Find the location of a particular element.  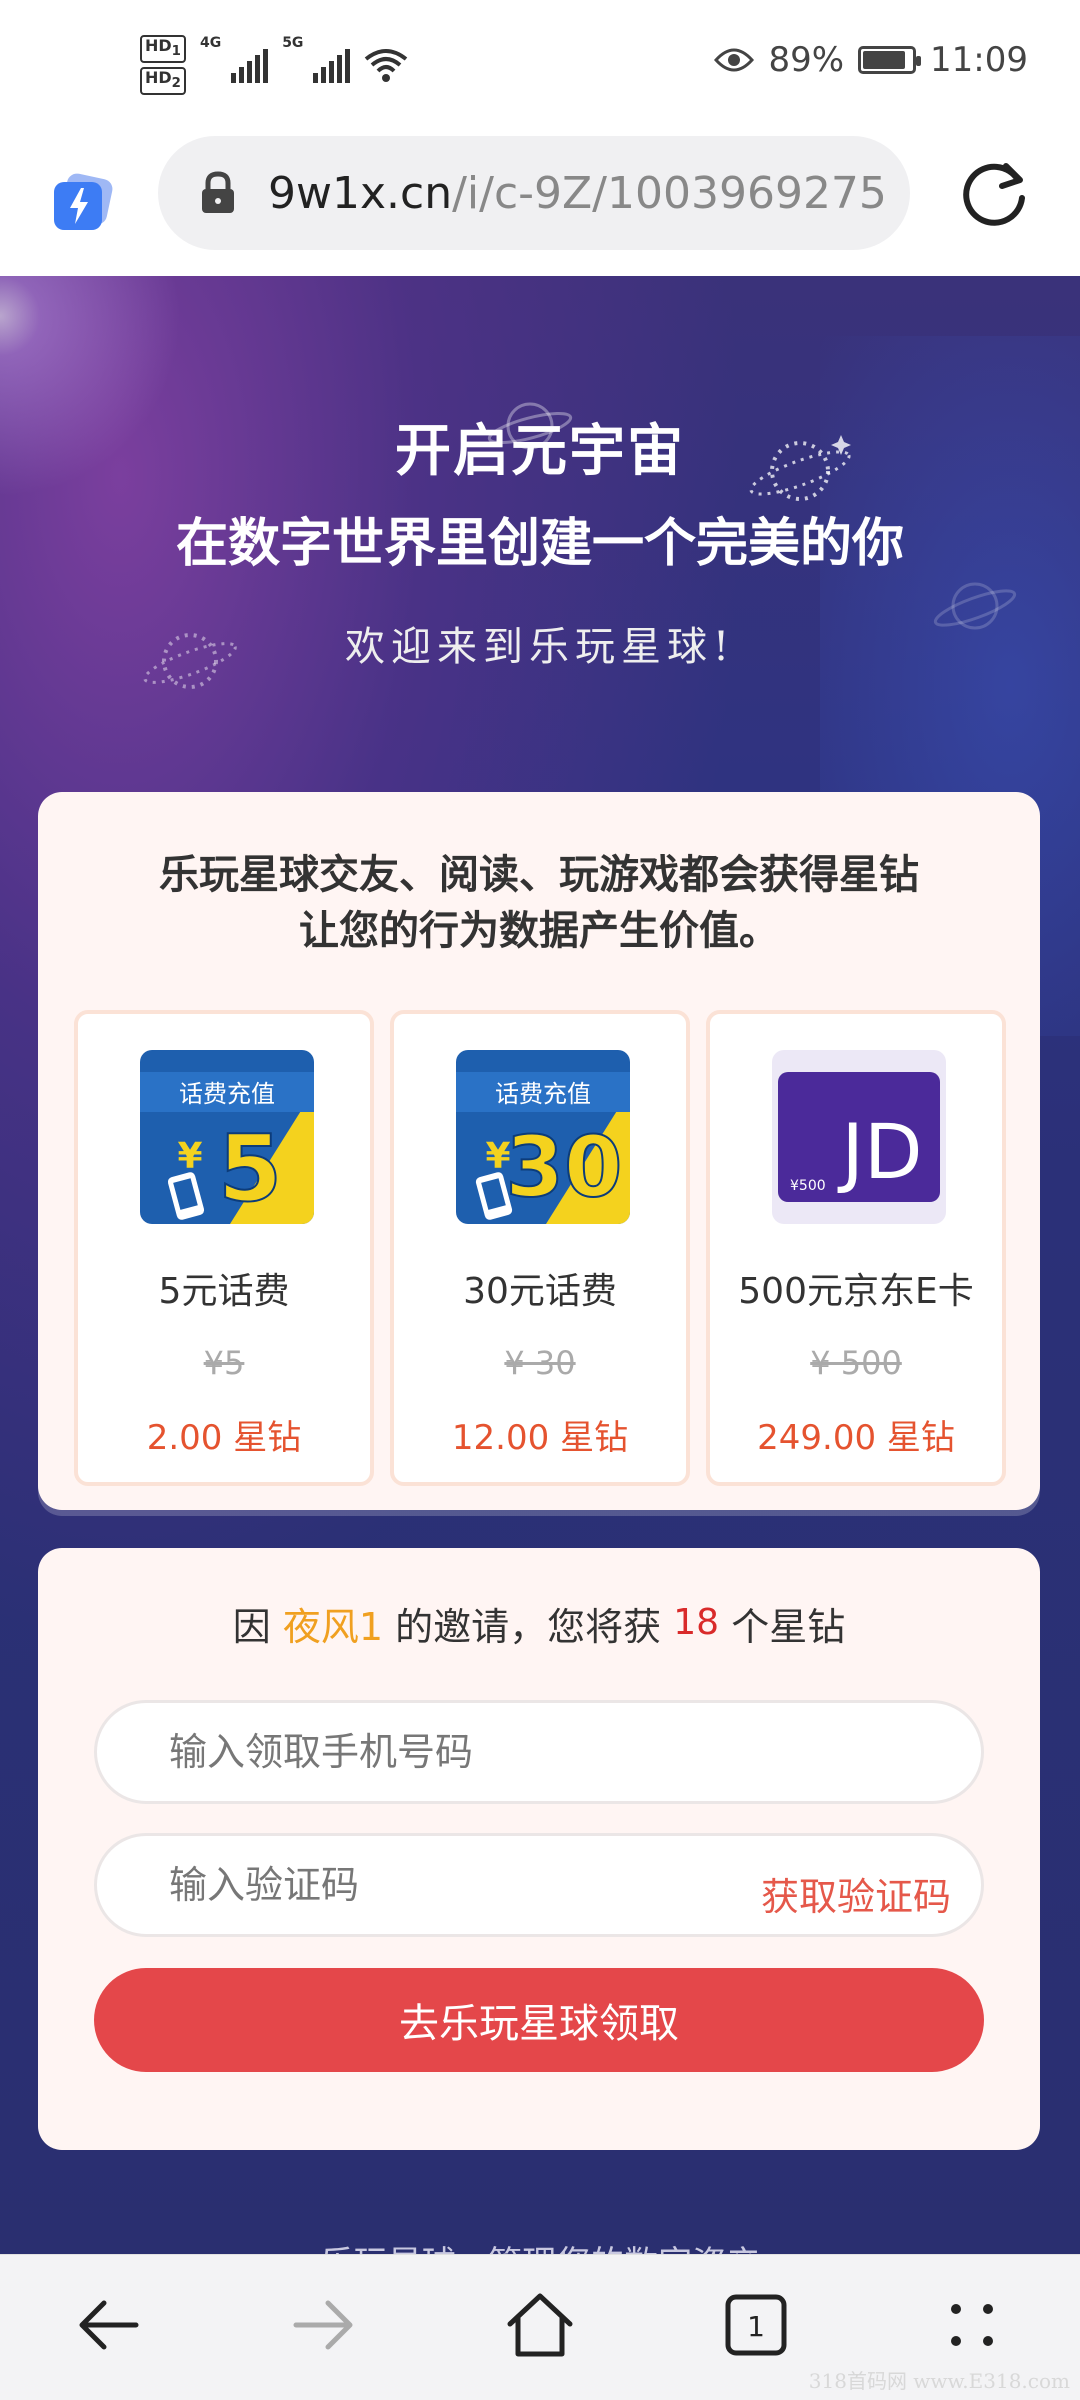

prize-original-price: ¥ 500 is located at coordinates (856, 1363).